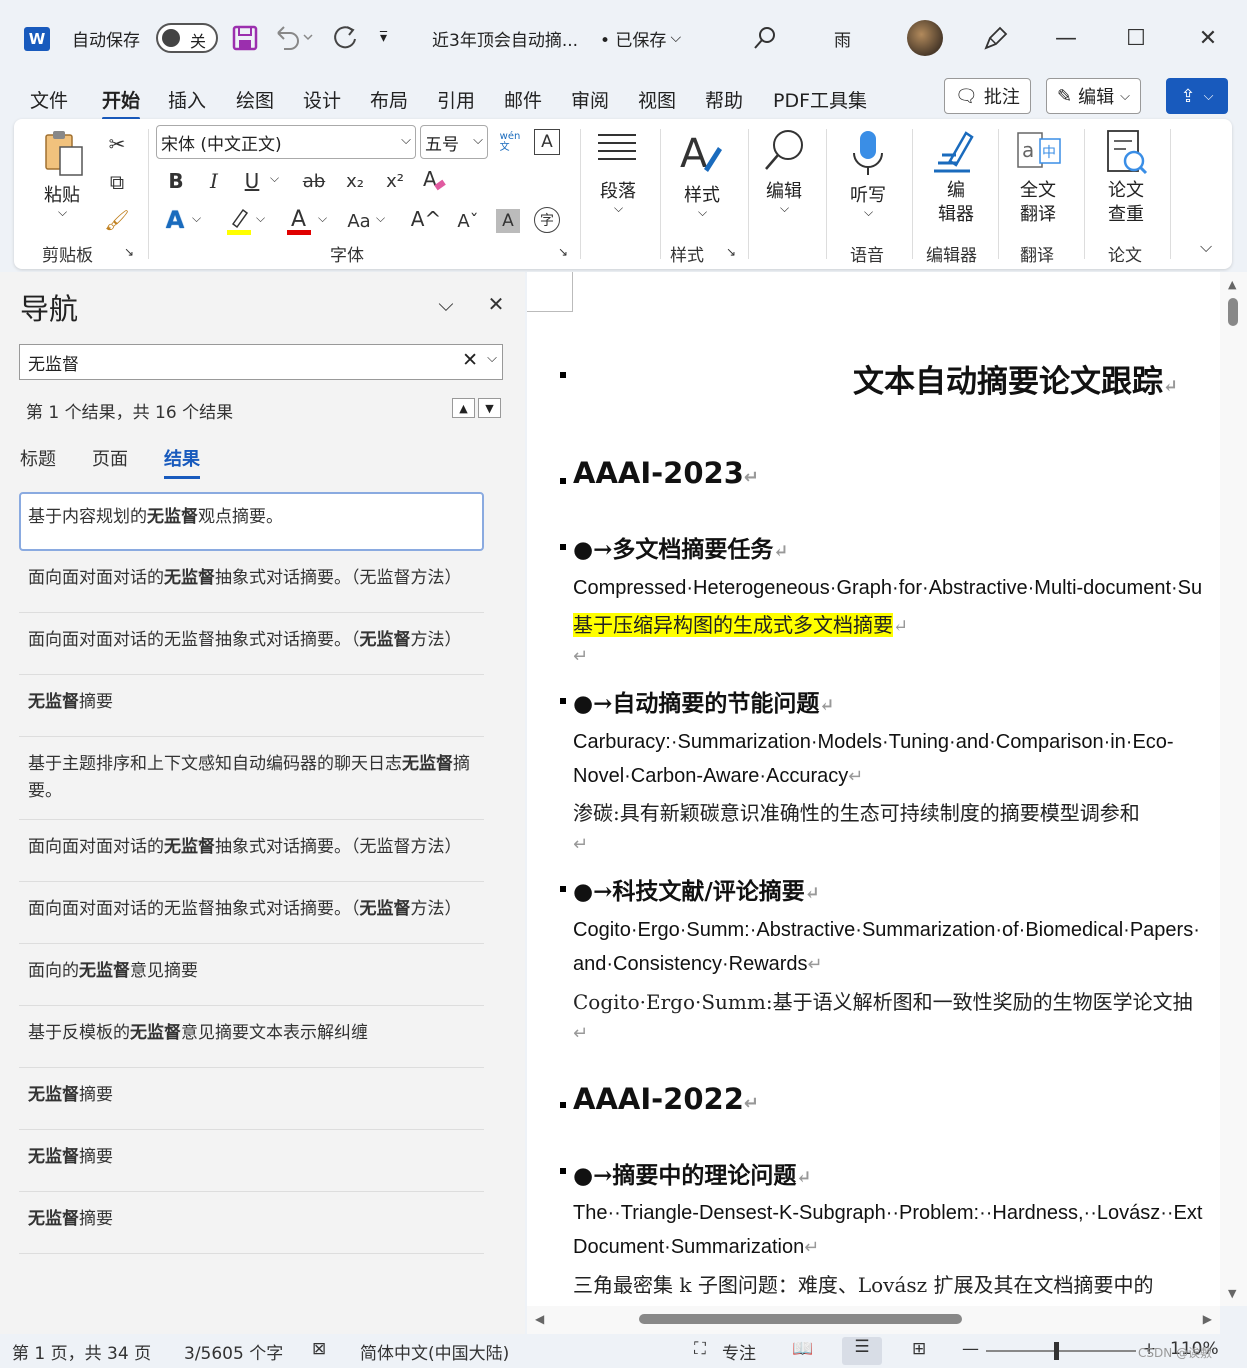 This screenshot has height=1368, width=1247. I want to click on customize-icon: ▾̅, so click(383, 38).